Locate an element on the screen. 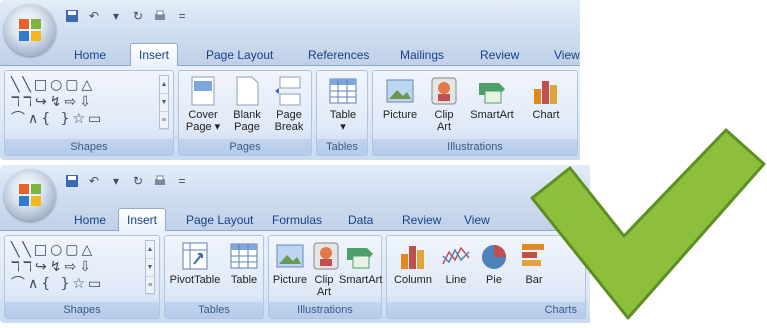  pivottable-button: PivotTable is located at coordinates (195, 263).